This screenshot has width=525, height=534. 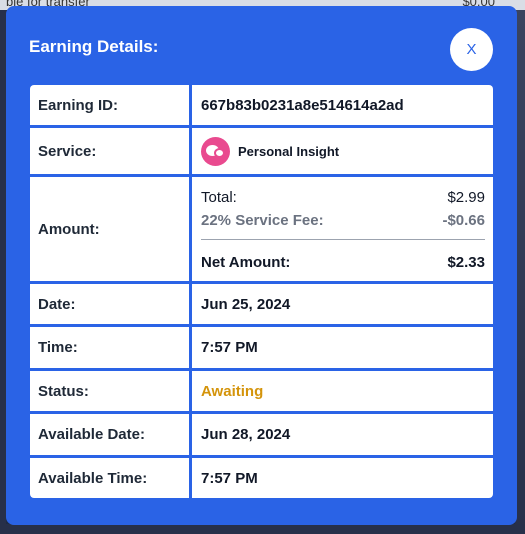 What do you see at coordinates (463, 220) in the screenshot?
I see `service-fee-value: -$0.66` at bounding box center [463, 220].